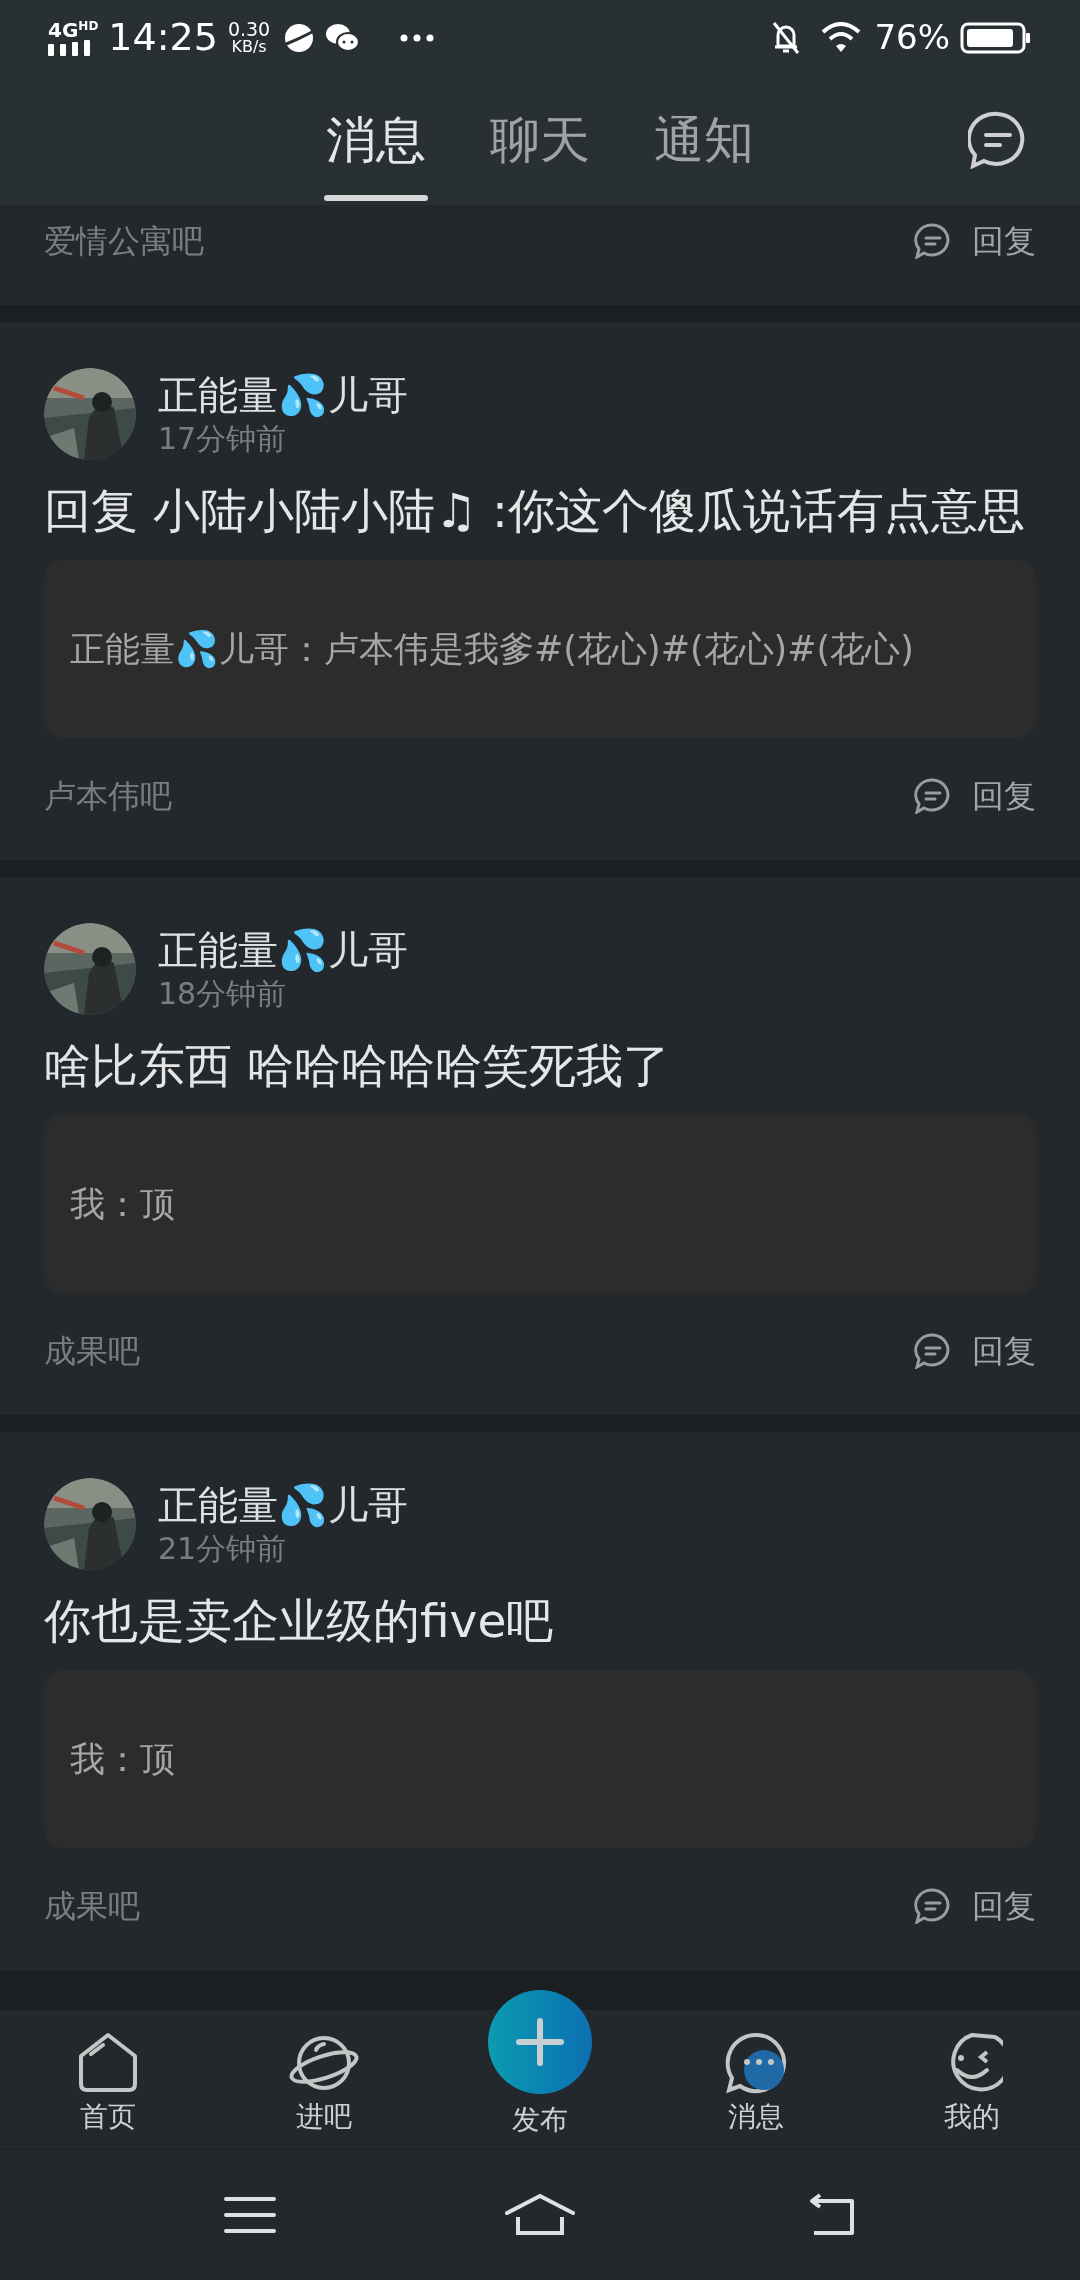  What do you see at coordinates (223, 439) in the screenshot?
I see `post-time: 17分钟前` at bounding box center [223, 439].